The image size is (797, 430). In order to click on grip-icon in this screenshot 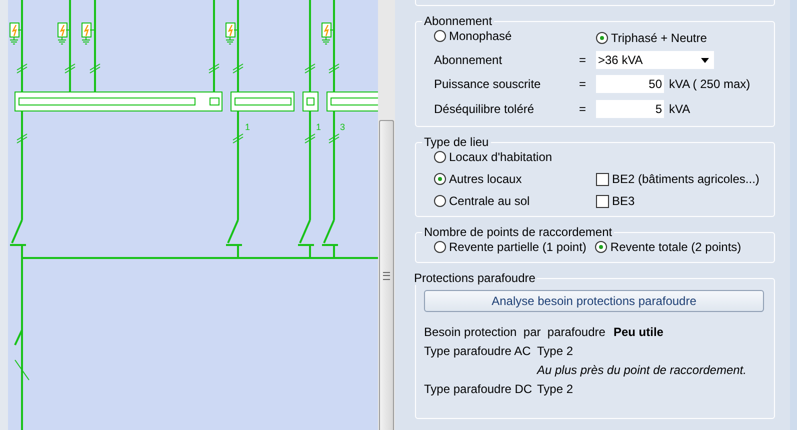, I will do `click(386, 276)`.